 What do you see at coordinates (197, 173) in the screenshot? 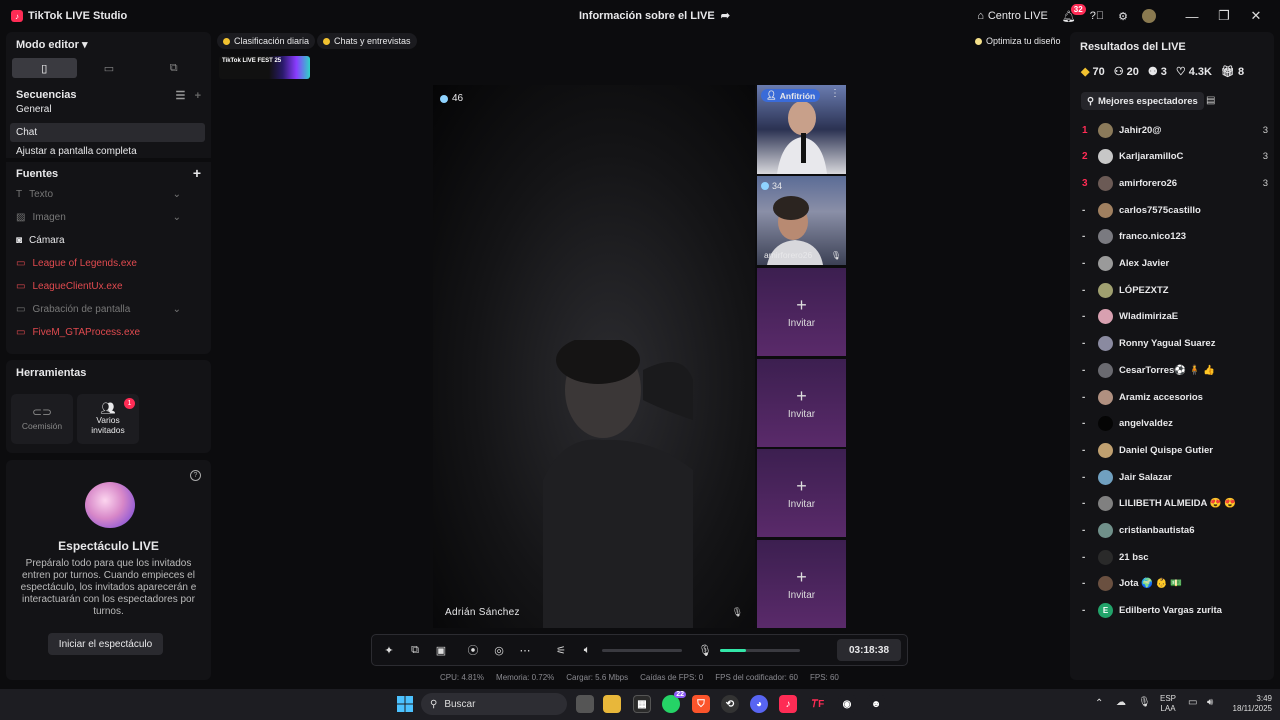
I see `add-source-icon: +` at bounding box center [197, 173].